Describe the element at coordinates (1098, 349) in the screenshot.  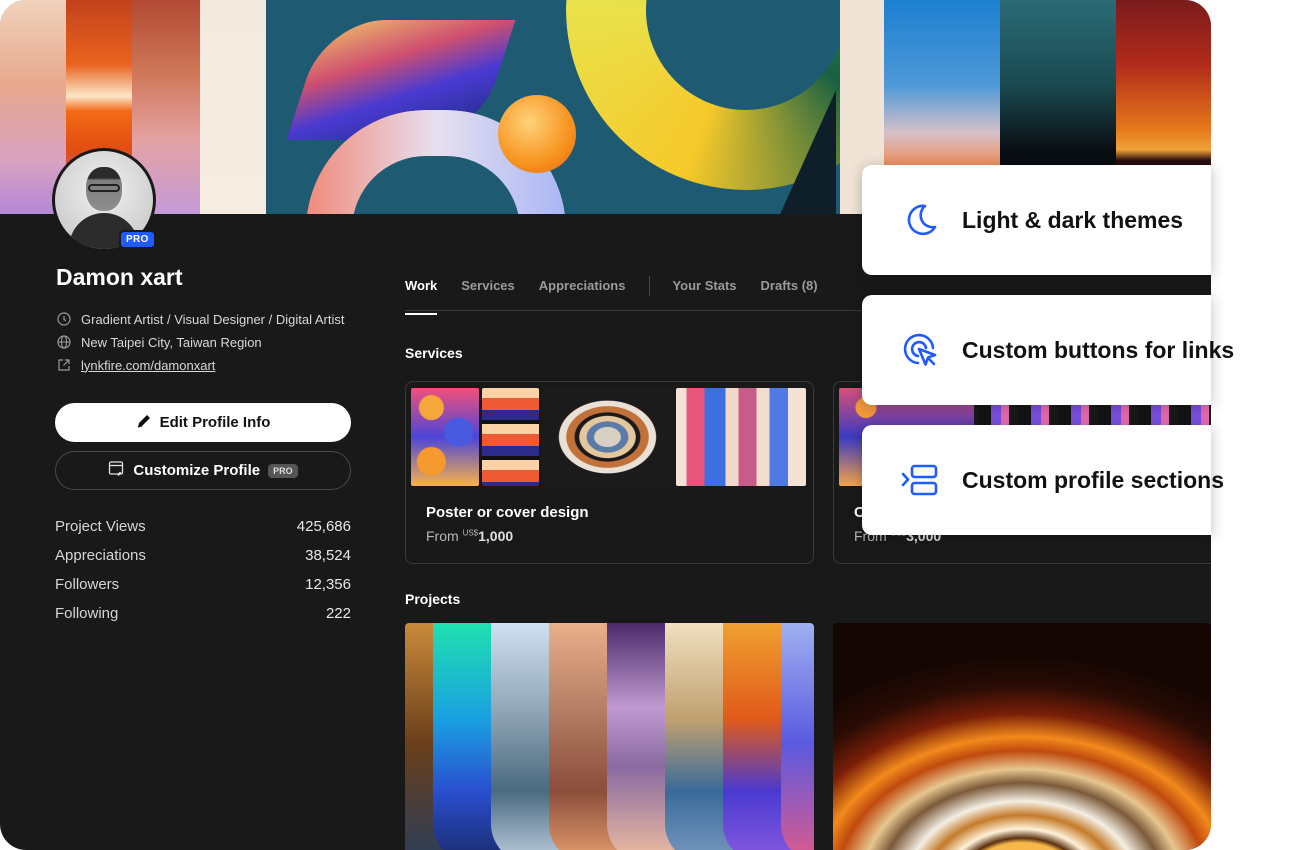
I see `feature-label: Custom buttons for links` at that location.